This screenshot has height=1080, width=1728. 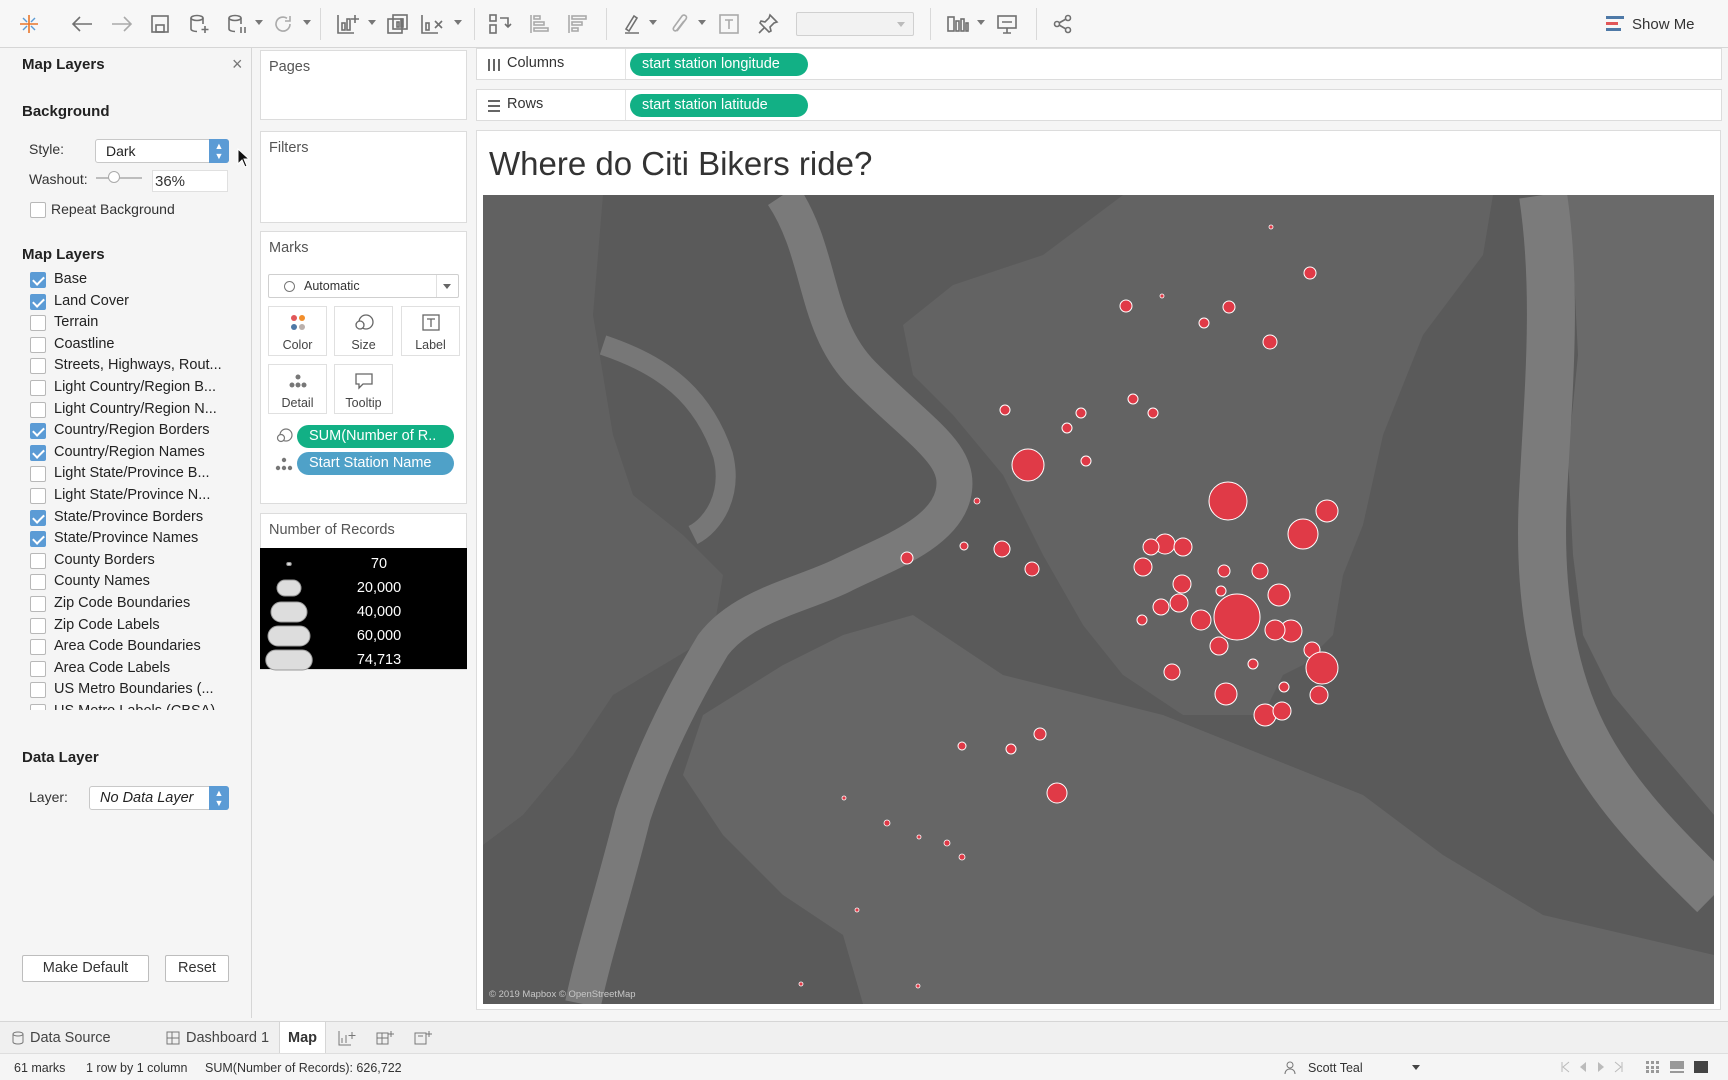 I want to click on label-button: Label, so click(x=430, y=331).